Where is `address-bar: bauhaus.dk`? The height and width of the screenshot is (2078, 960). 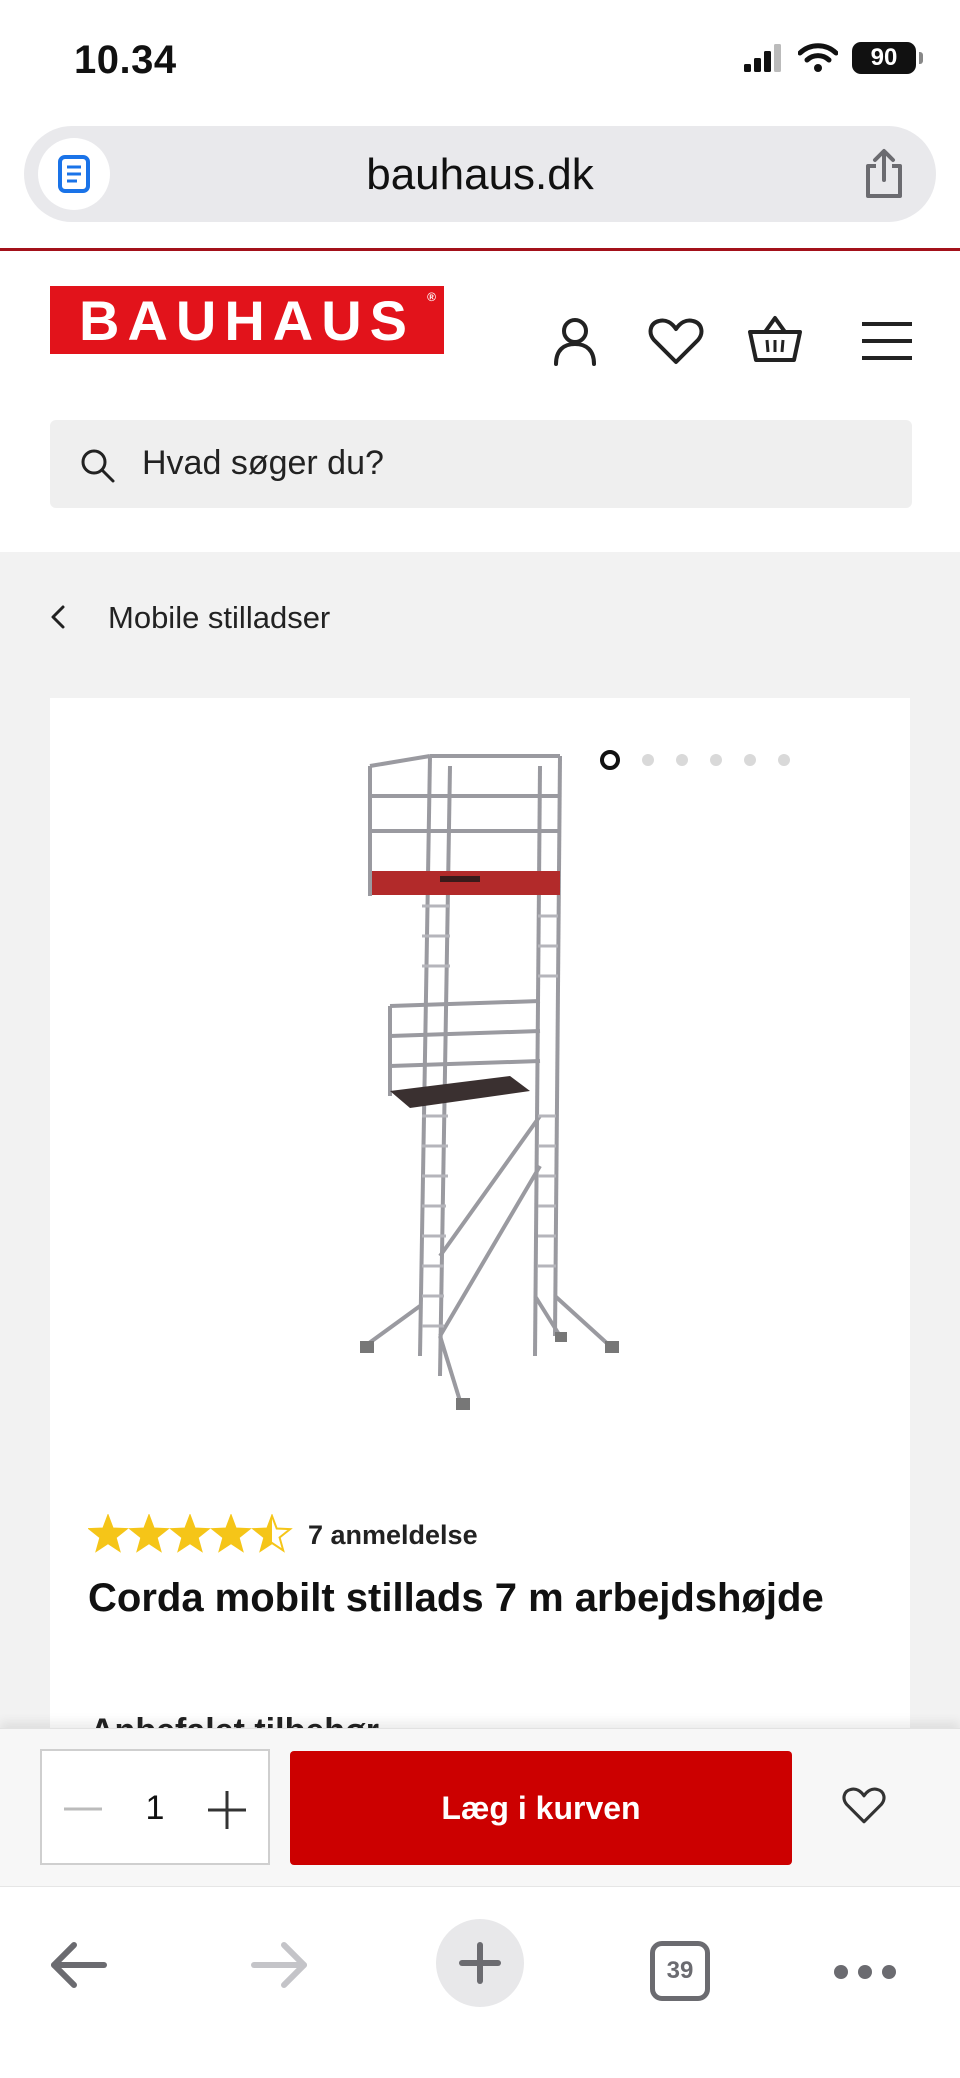
address-bar: bauhaus.dk is located at coordinates (480, 174).